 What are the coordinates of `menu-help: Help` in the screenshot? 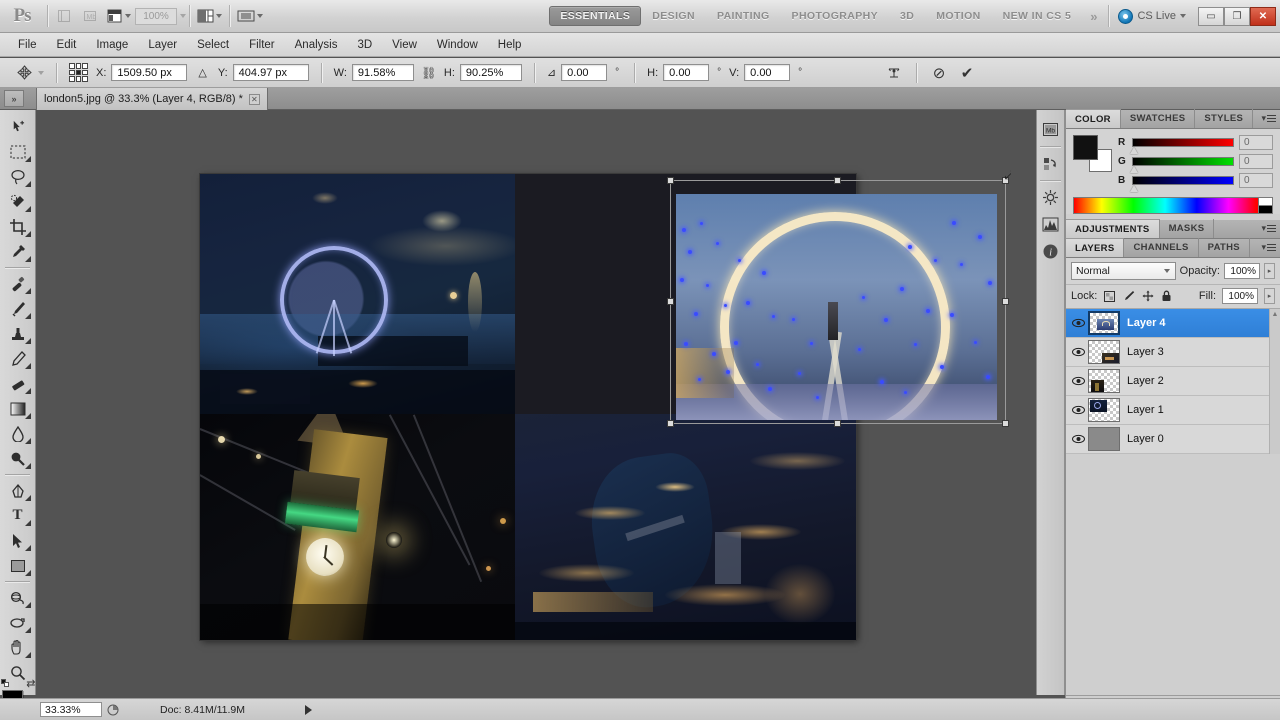 It's located at (510, 45).